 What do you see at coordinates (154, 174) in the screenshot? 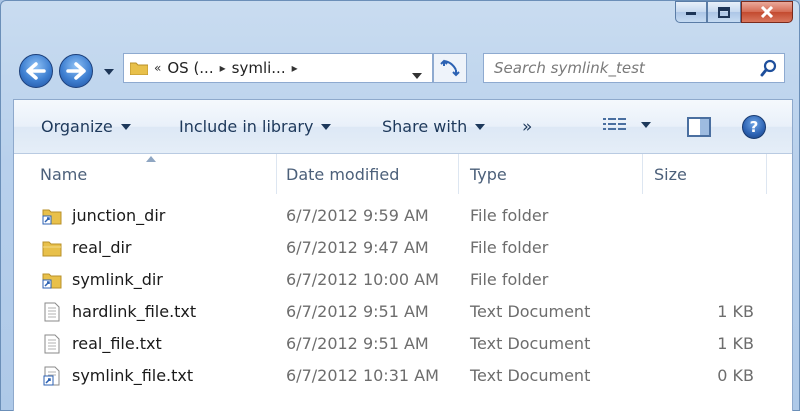
I see `column-header-name: Name` at bounding box center [154, 174].